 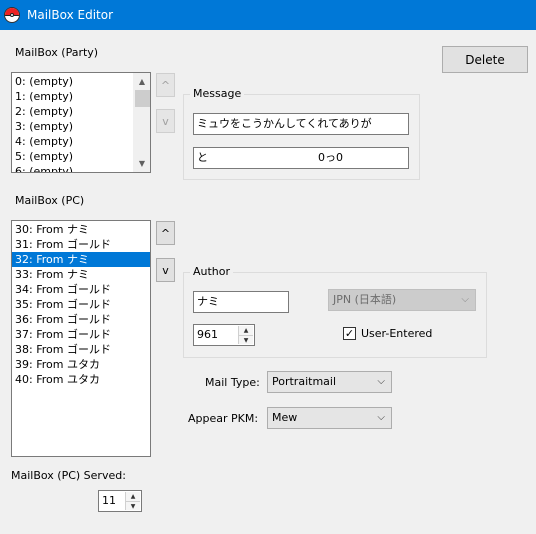 I want to click on party-move-up-button: ^, so click(x=165, y=85).